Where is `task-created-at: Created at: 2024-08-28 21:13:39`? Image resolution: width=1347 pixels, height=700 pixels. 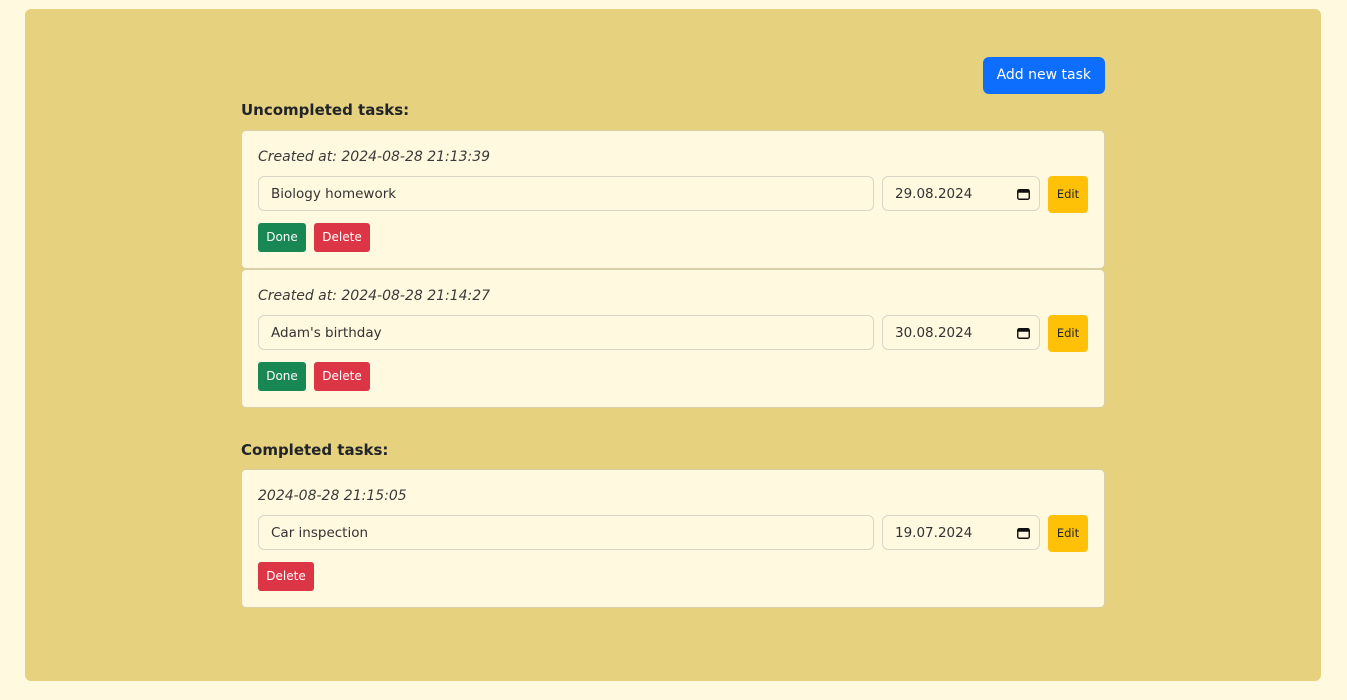
task-created-at: Created at: 2024-08-28 21:13:39 is located at coordinates (374, 157).